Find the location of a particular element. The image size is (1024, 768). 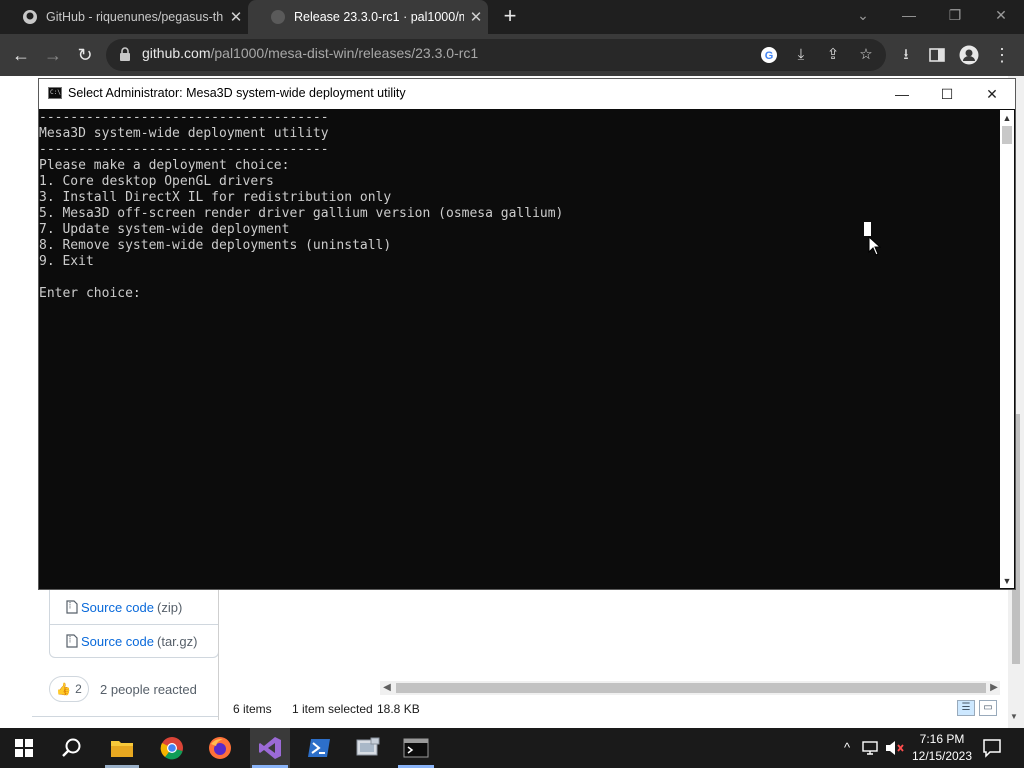

reaction-button: 👍 2 is located at coordinates (69, 689).